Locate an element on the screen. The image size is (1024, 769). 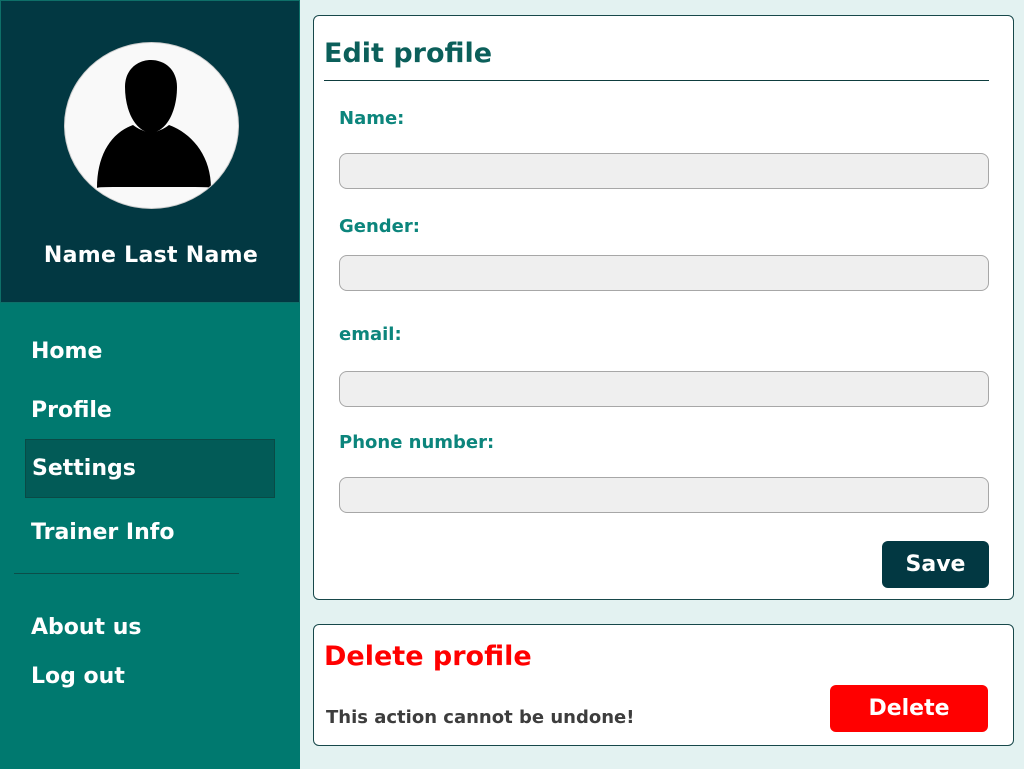
title-divider is located at coordinates (656, 80).